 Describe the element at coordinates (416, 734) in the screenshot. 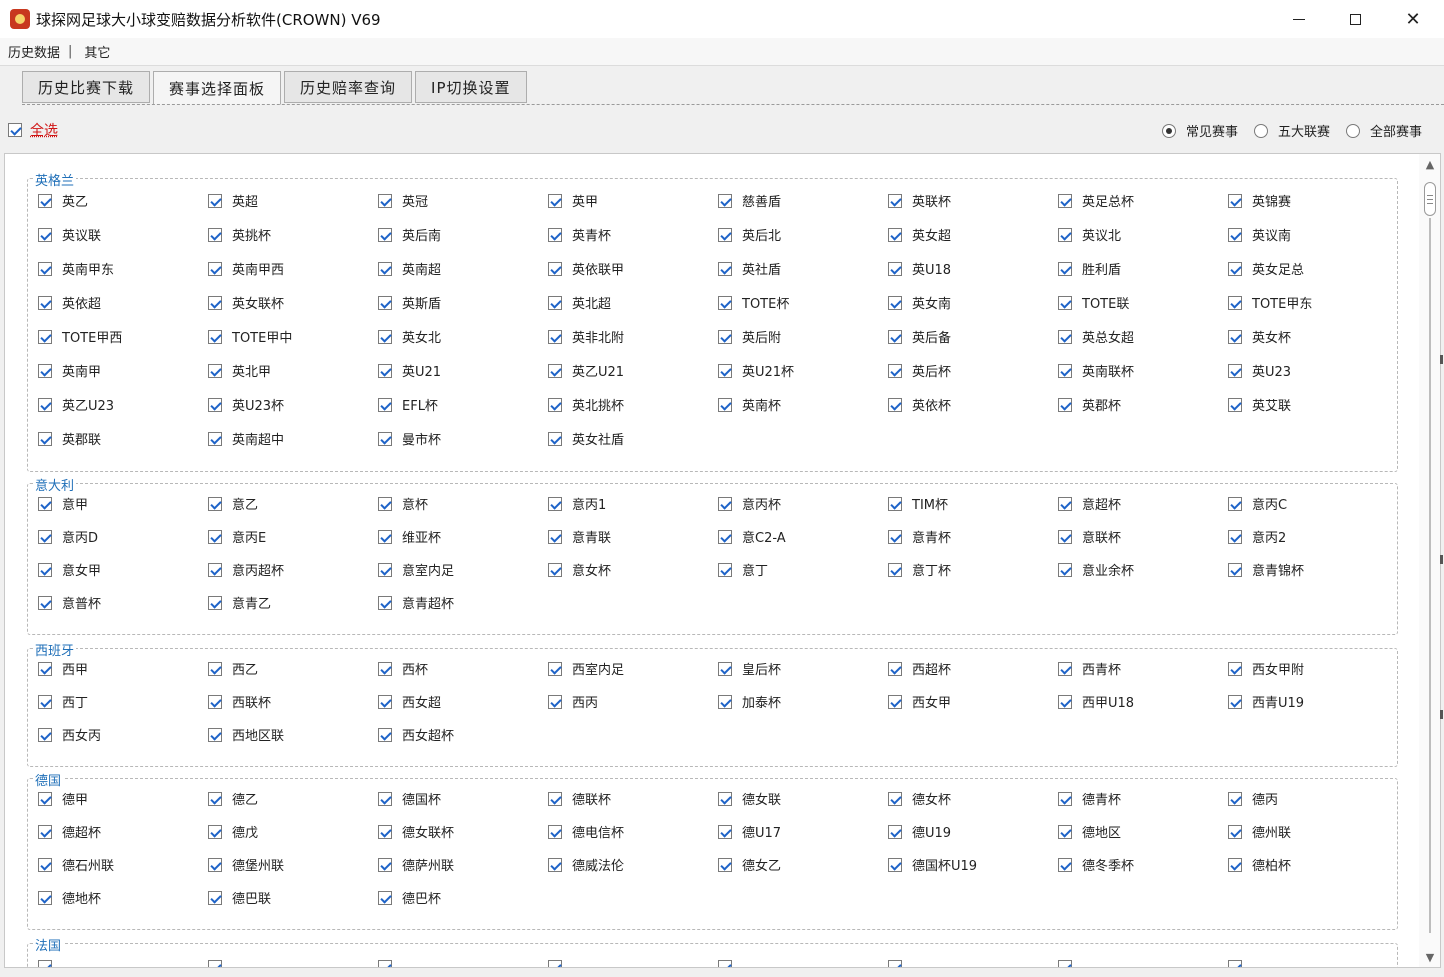

I see `league-checkbox-item: 西女超杯` at that location.